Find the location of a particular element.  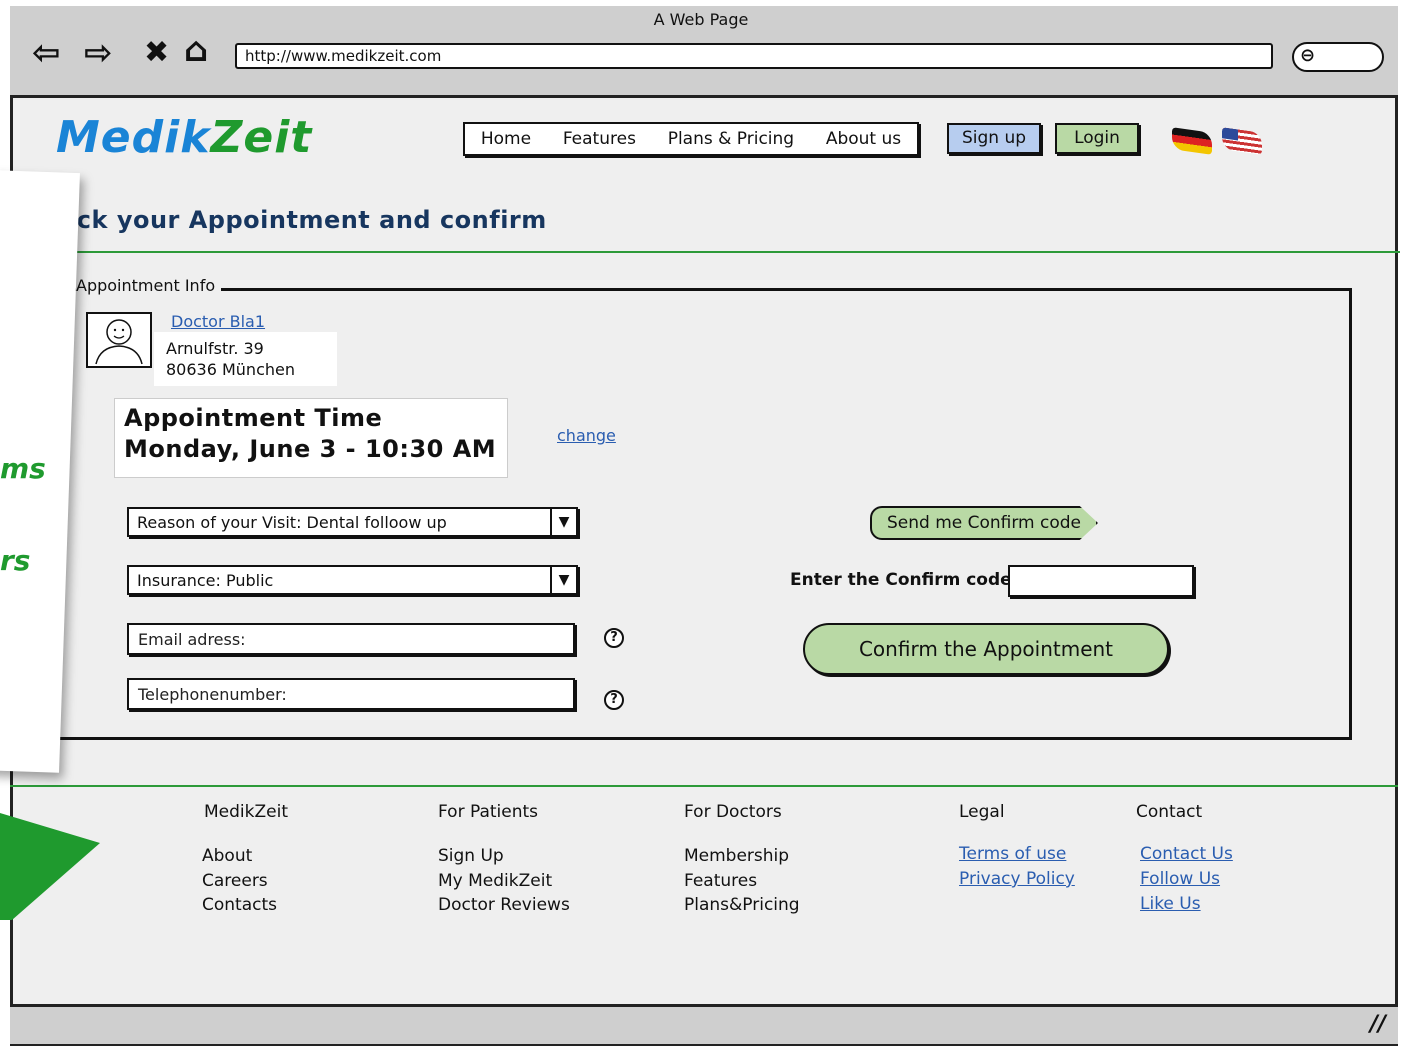

footer-link-features: Features is located at coordinates (720, 881).